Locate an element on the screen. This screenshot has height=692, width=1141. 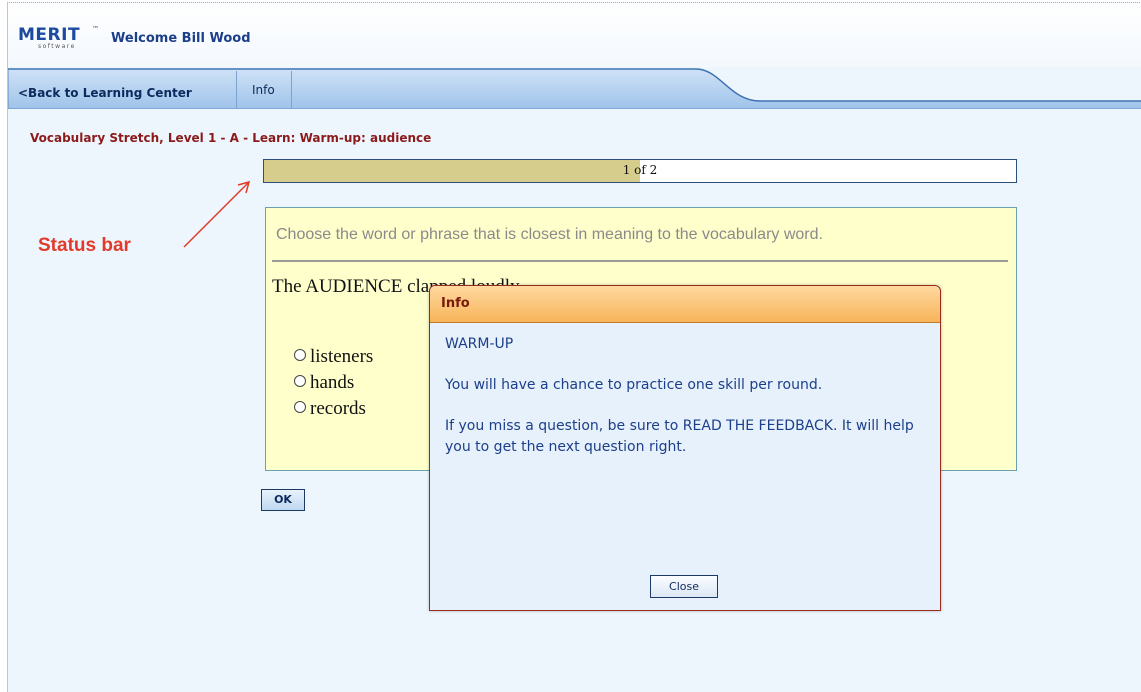
answer-option-label: records is located at coordinates (338, 408).